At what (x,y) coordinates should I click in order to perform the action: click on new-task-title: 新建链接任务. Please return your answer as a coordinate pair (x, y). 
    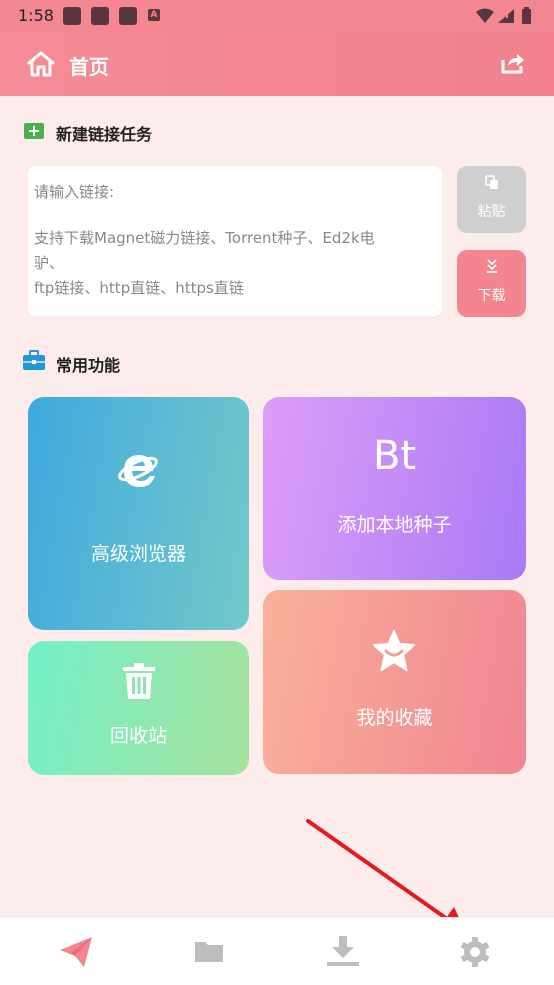
    Looking at the image, I should click on (104, 134).